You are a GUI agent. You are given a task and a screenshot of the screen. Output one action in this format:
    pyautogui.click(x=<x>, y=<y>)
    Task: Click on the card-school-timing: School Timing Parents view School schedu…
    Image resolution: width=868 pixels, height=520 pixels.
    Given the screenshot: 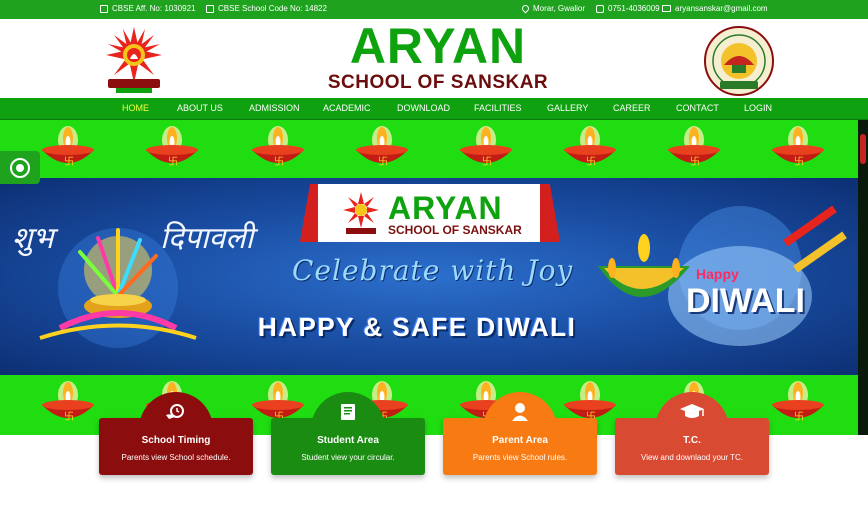 What is the action you would take?
    pyautogui.click(x=176, y=433)
    